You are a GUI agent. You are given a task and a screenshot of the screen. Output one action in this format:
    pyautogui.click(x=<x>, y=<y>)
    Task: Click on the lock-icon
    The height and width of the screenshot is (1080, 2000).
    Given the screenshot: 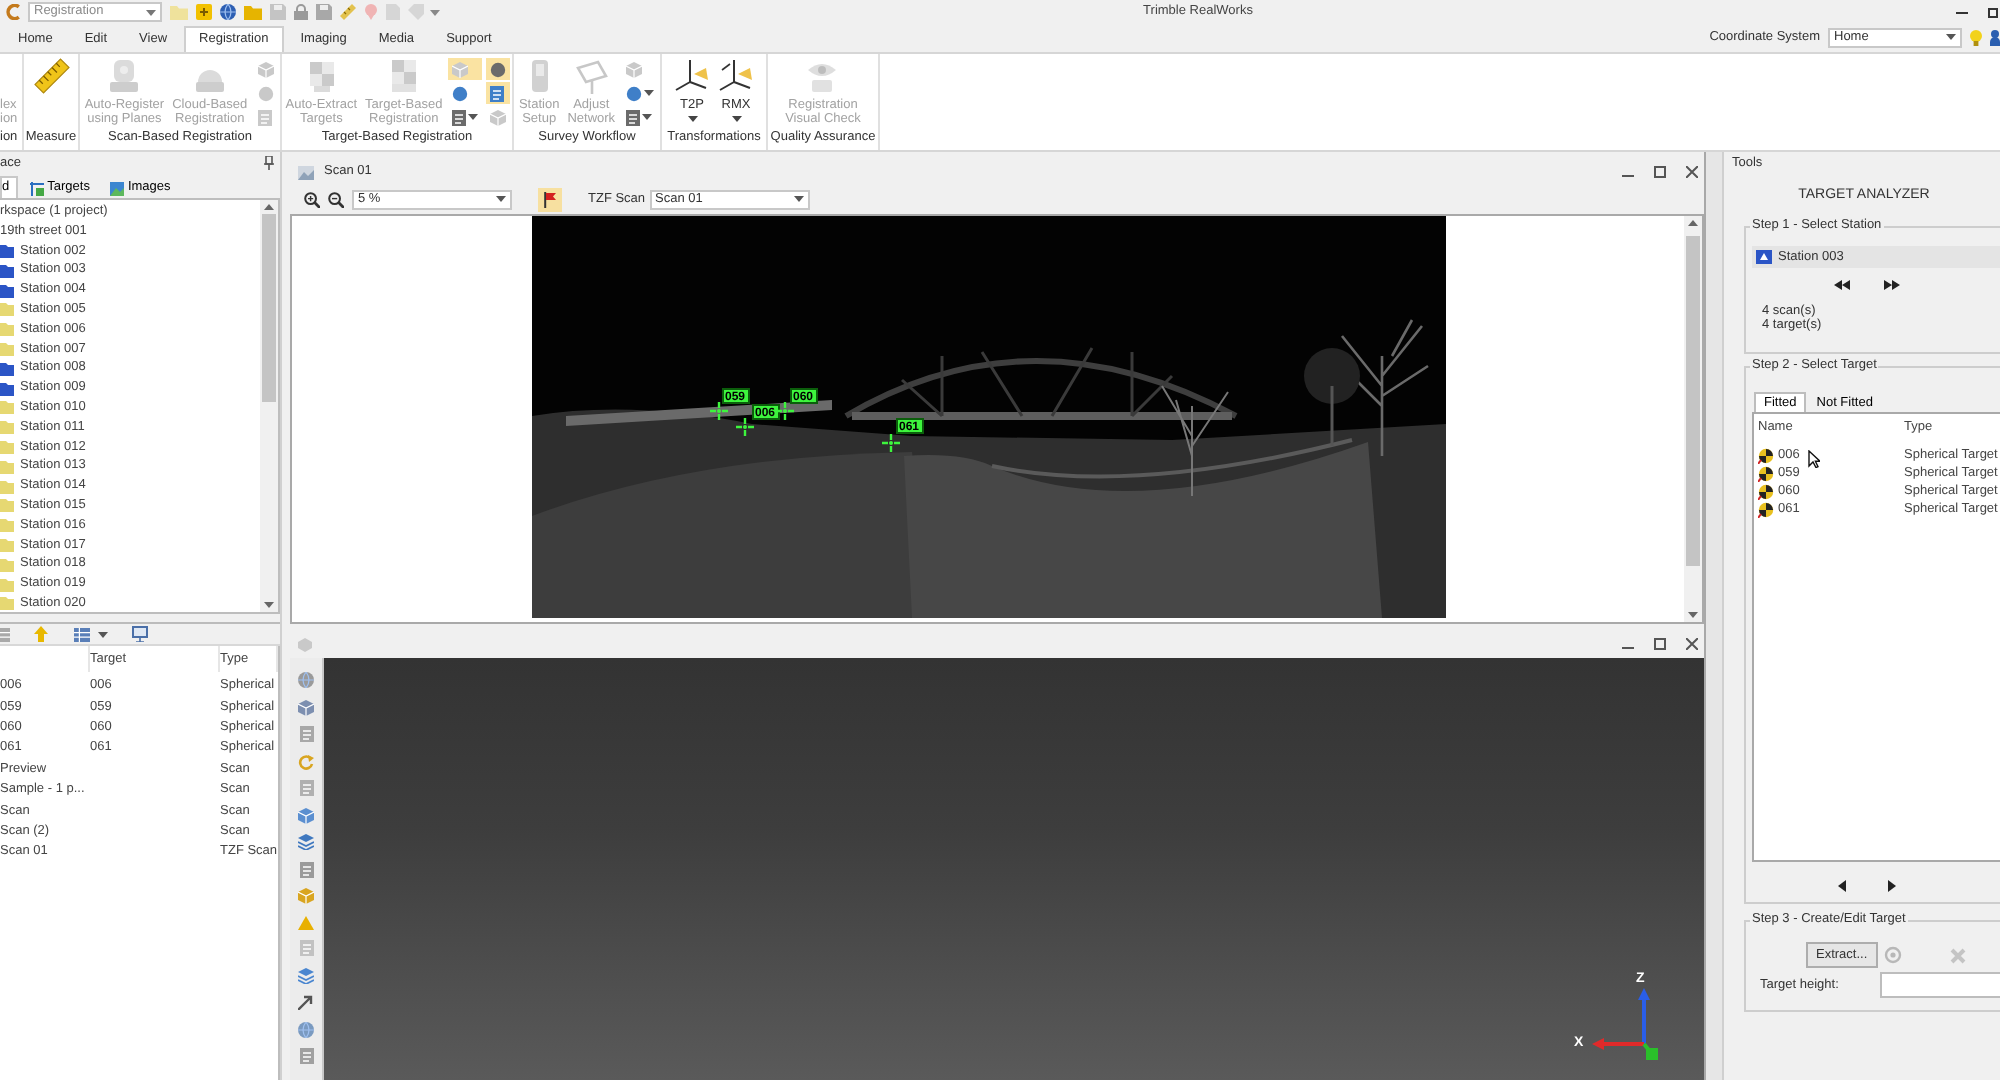 What is the action you would take?
    pyautogui.click(x=301, y=12)
    